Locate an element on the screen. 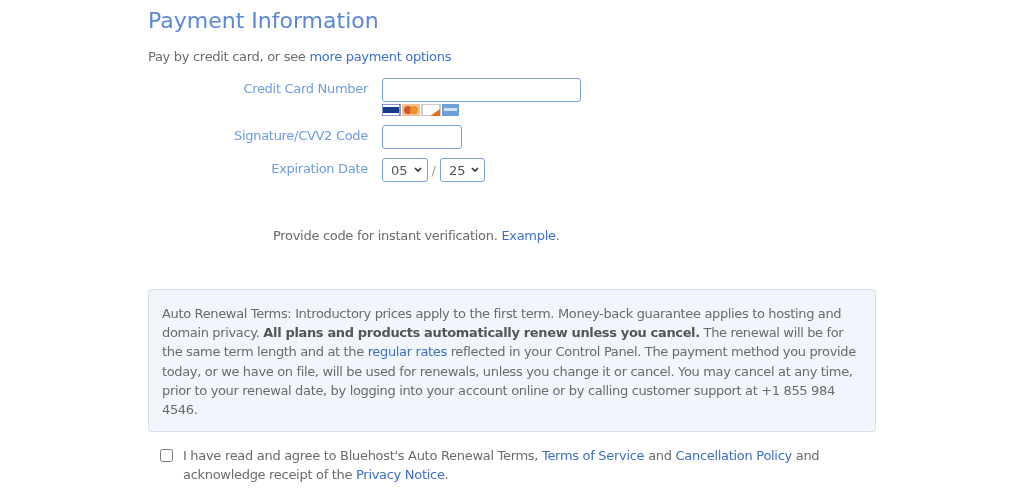  link: Privacy Notice is located at coordinates (400, 475).